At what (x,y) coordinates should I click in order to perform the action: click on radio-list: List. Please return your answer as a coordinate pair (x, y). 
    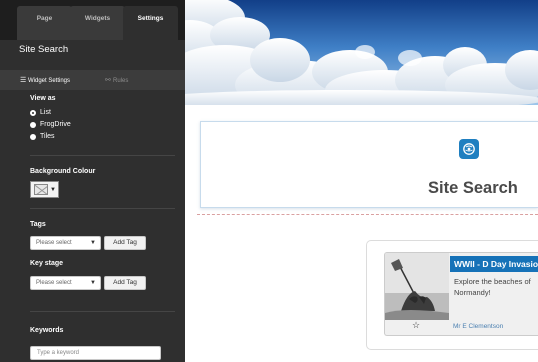
    Looking at the image, I should click on (40, 112).